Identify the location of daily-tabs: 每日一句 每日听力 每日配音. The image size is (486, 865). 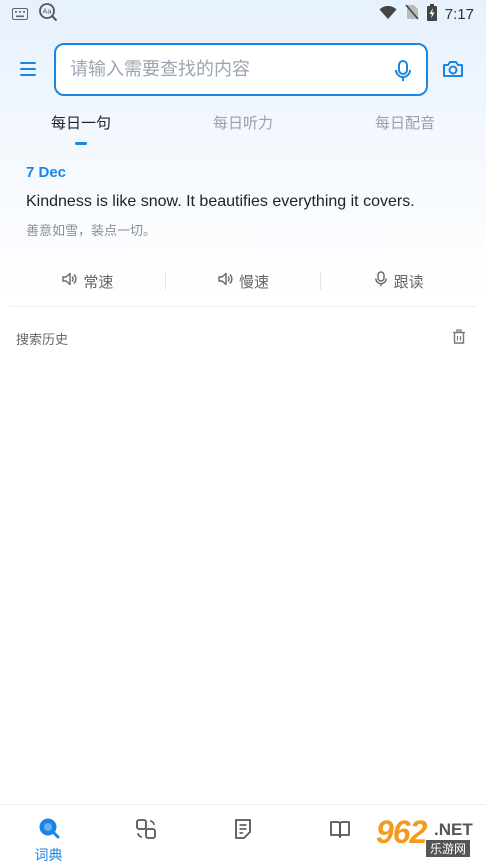
(243, 130).